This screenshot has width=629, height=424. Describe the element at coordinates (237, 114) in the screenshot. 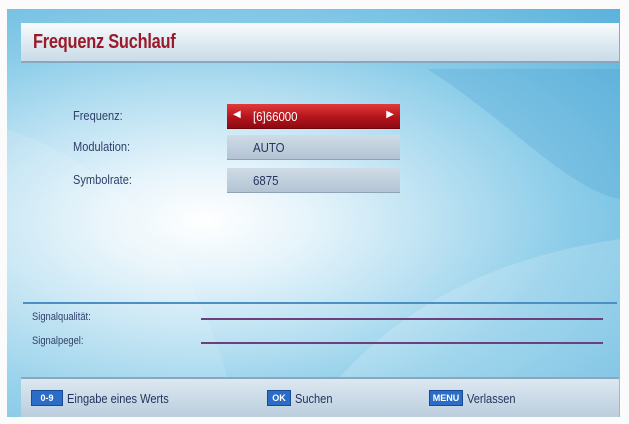

I see `arrow-left-icon: ◀` at that location.